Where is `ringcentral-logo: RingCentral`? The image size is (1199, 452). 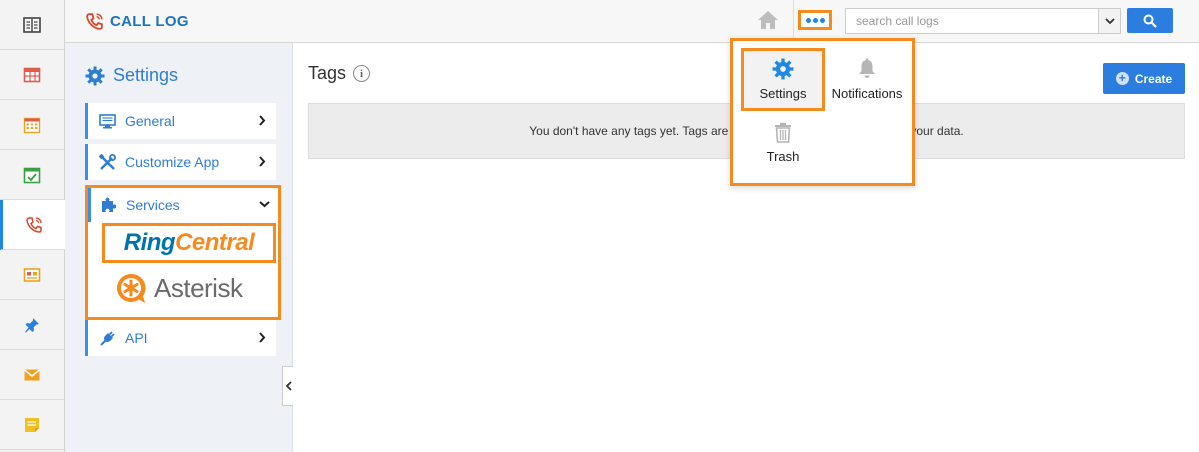
ringcentral-logo: RingCentral is located at coordinates (189, 243).